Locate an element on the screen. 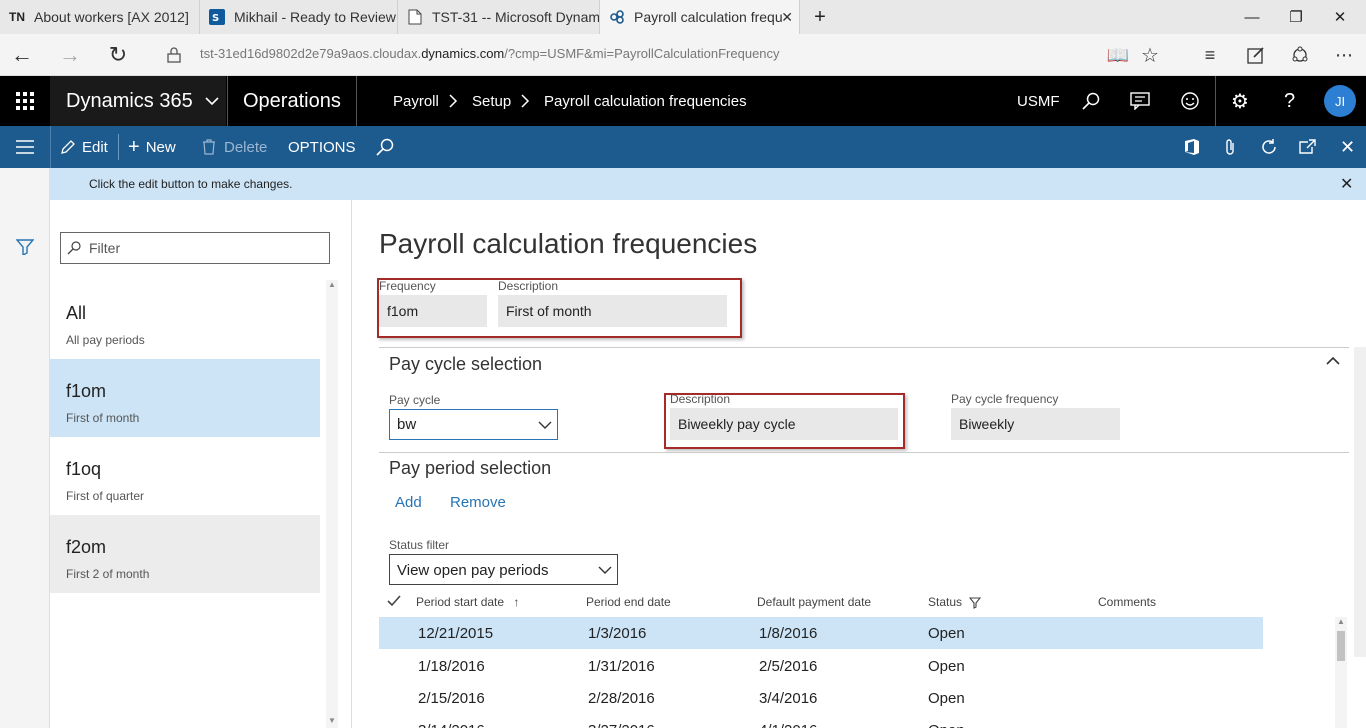  table-row: 3/14/2016 3/27/2016 4/1/2016 Open is located at coordinates (821, 721).